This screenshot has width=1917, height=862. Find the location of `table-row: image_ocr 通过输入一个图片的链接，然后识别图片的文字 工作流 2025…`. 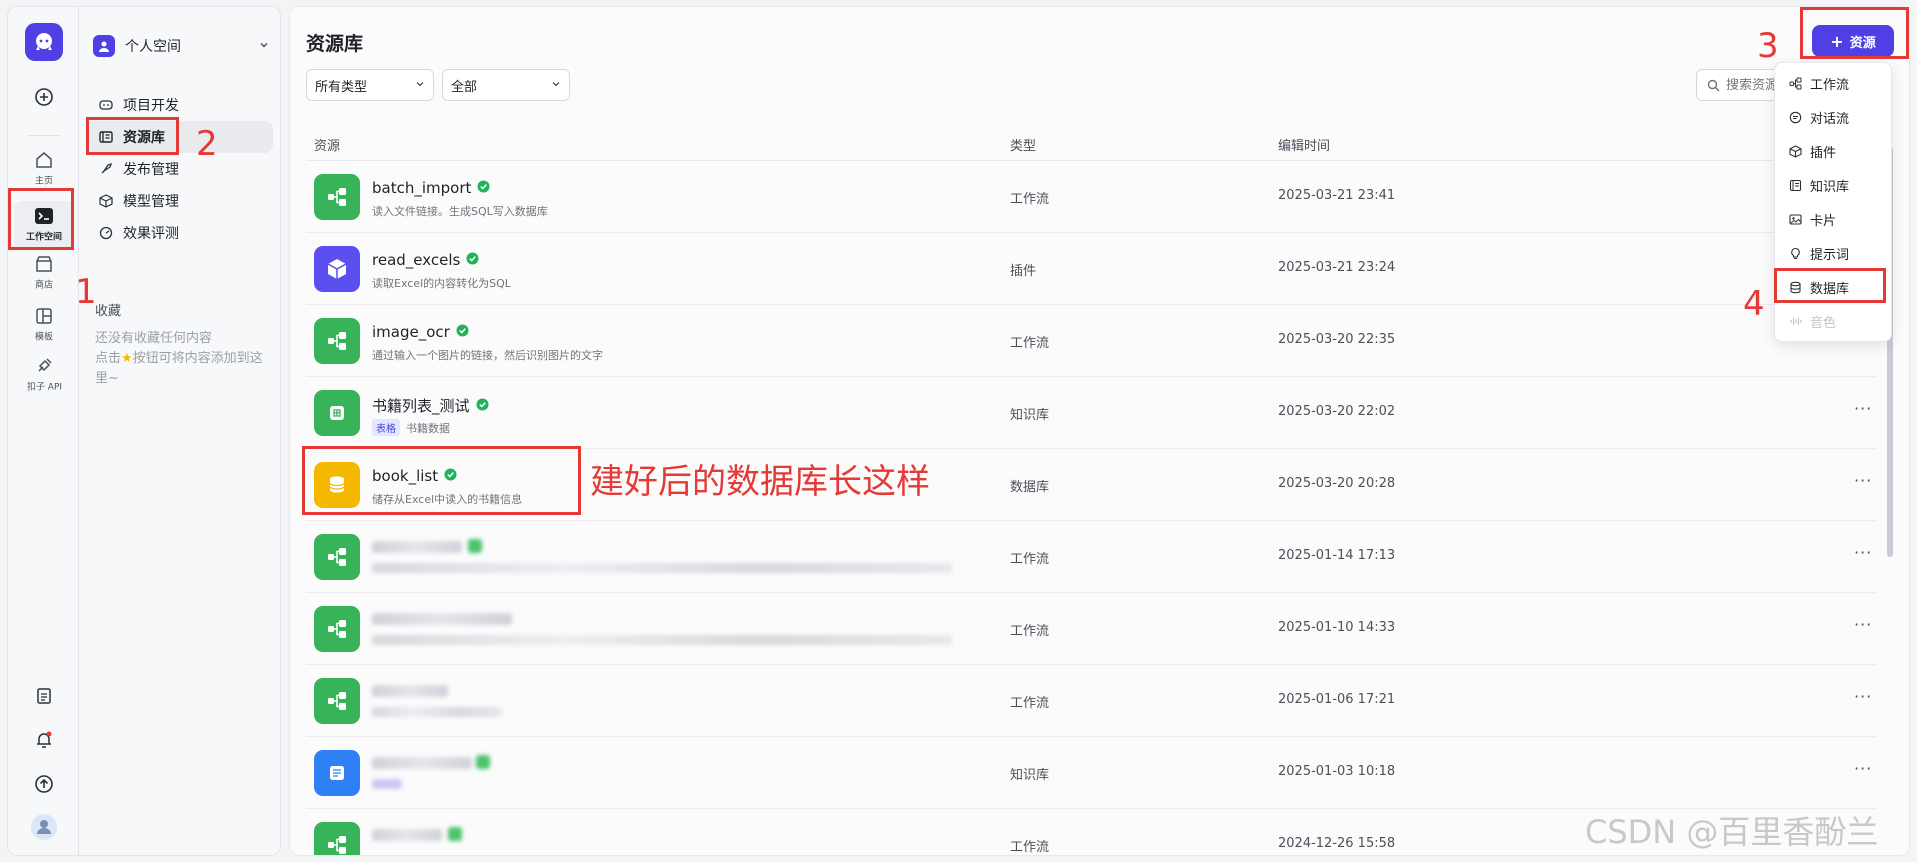

table-row: image_ocr 通过输入一个图片的链接，然后识别图片的文字 工作流 2025… is located at coordinates (1091, 341).